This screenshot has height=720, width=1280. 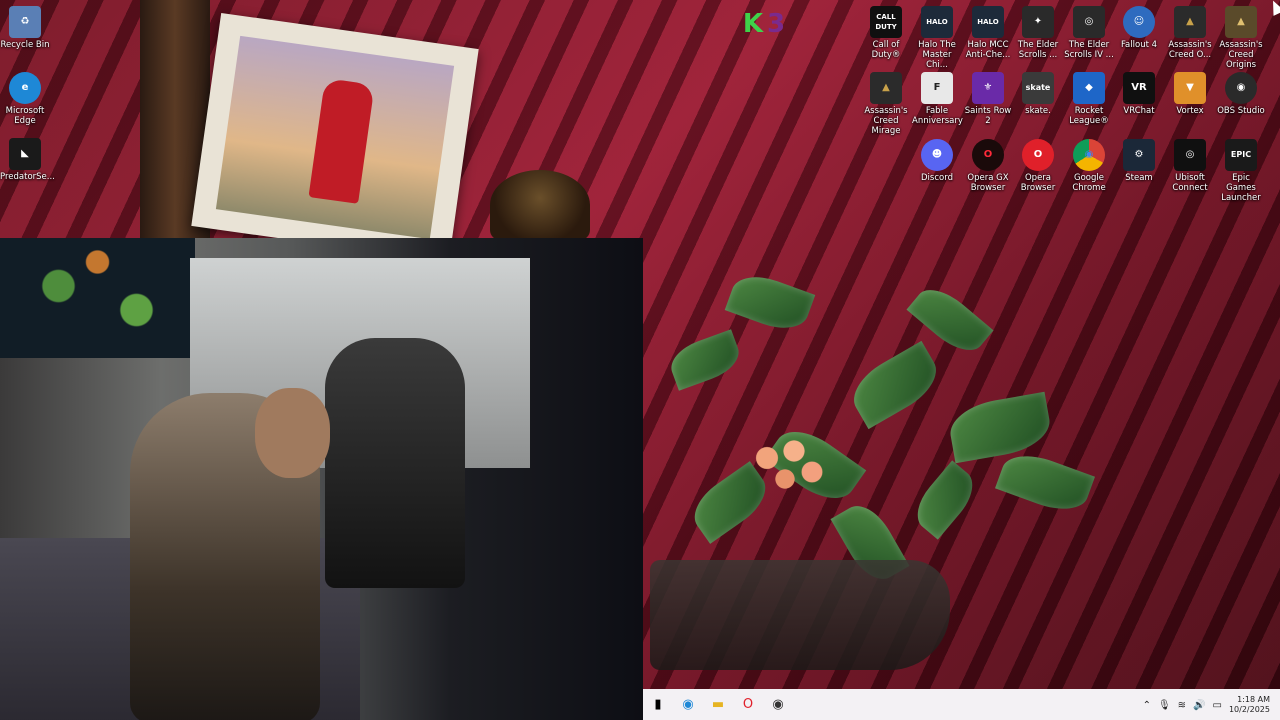 I want to click on desktop-icon-edge: e Microsoft Edge, so click(x=25, y=99).